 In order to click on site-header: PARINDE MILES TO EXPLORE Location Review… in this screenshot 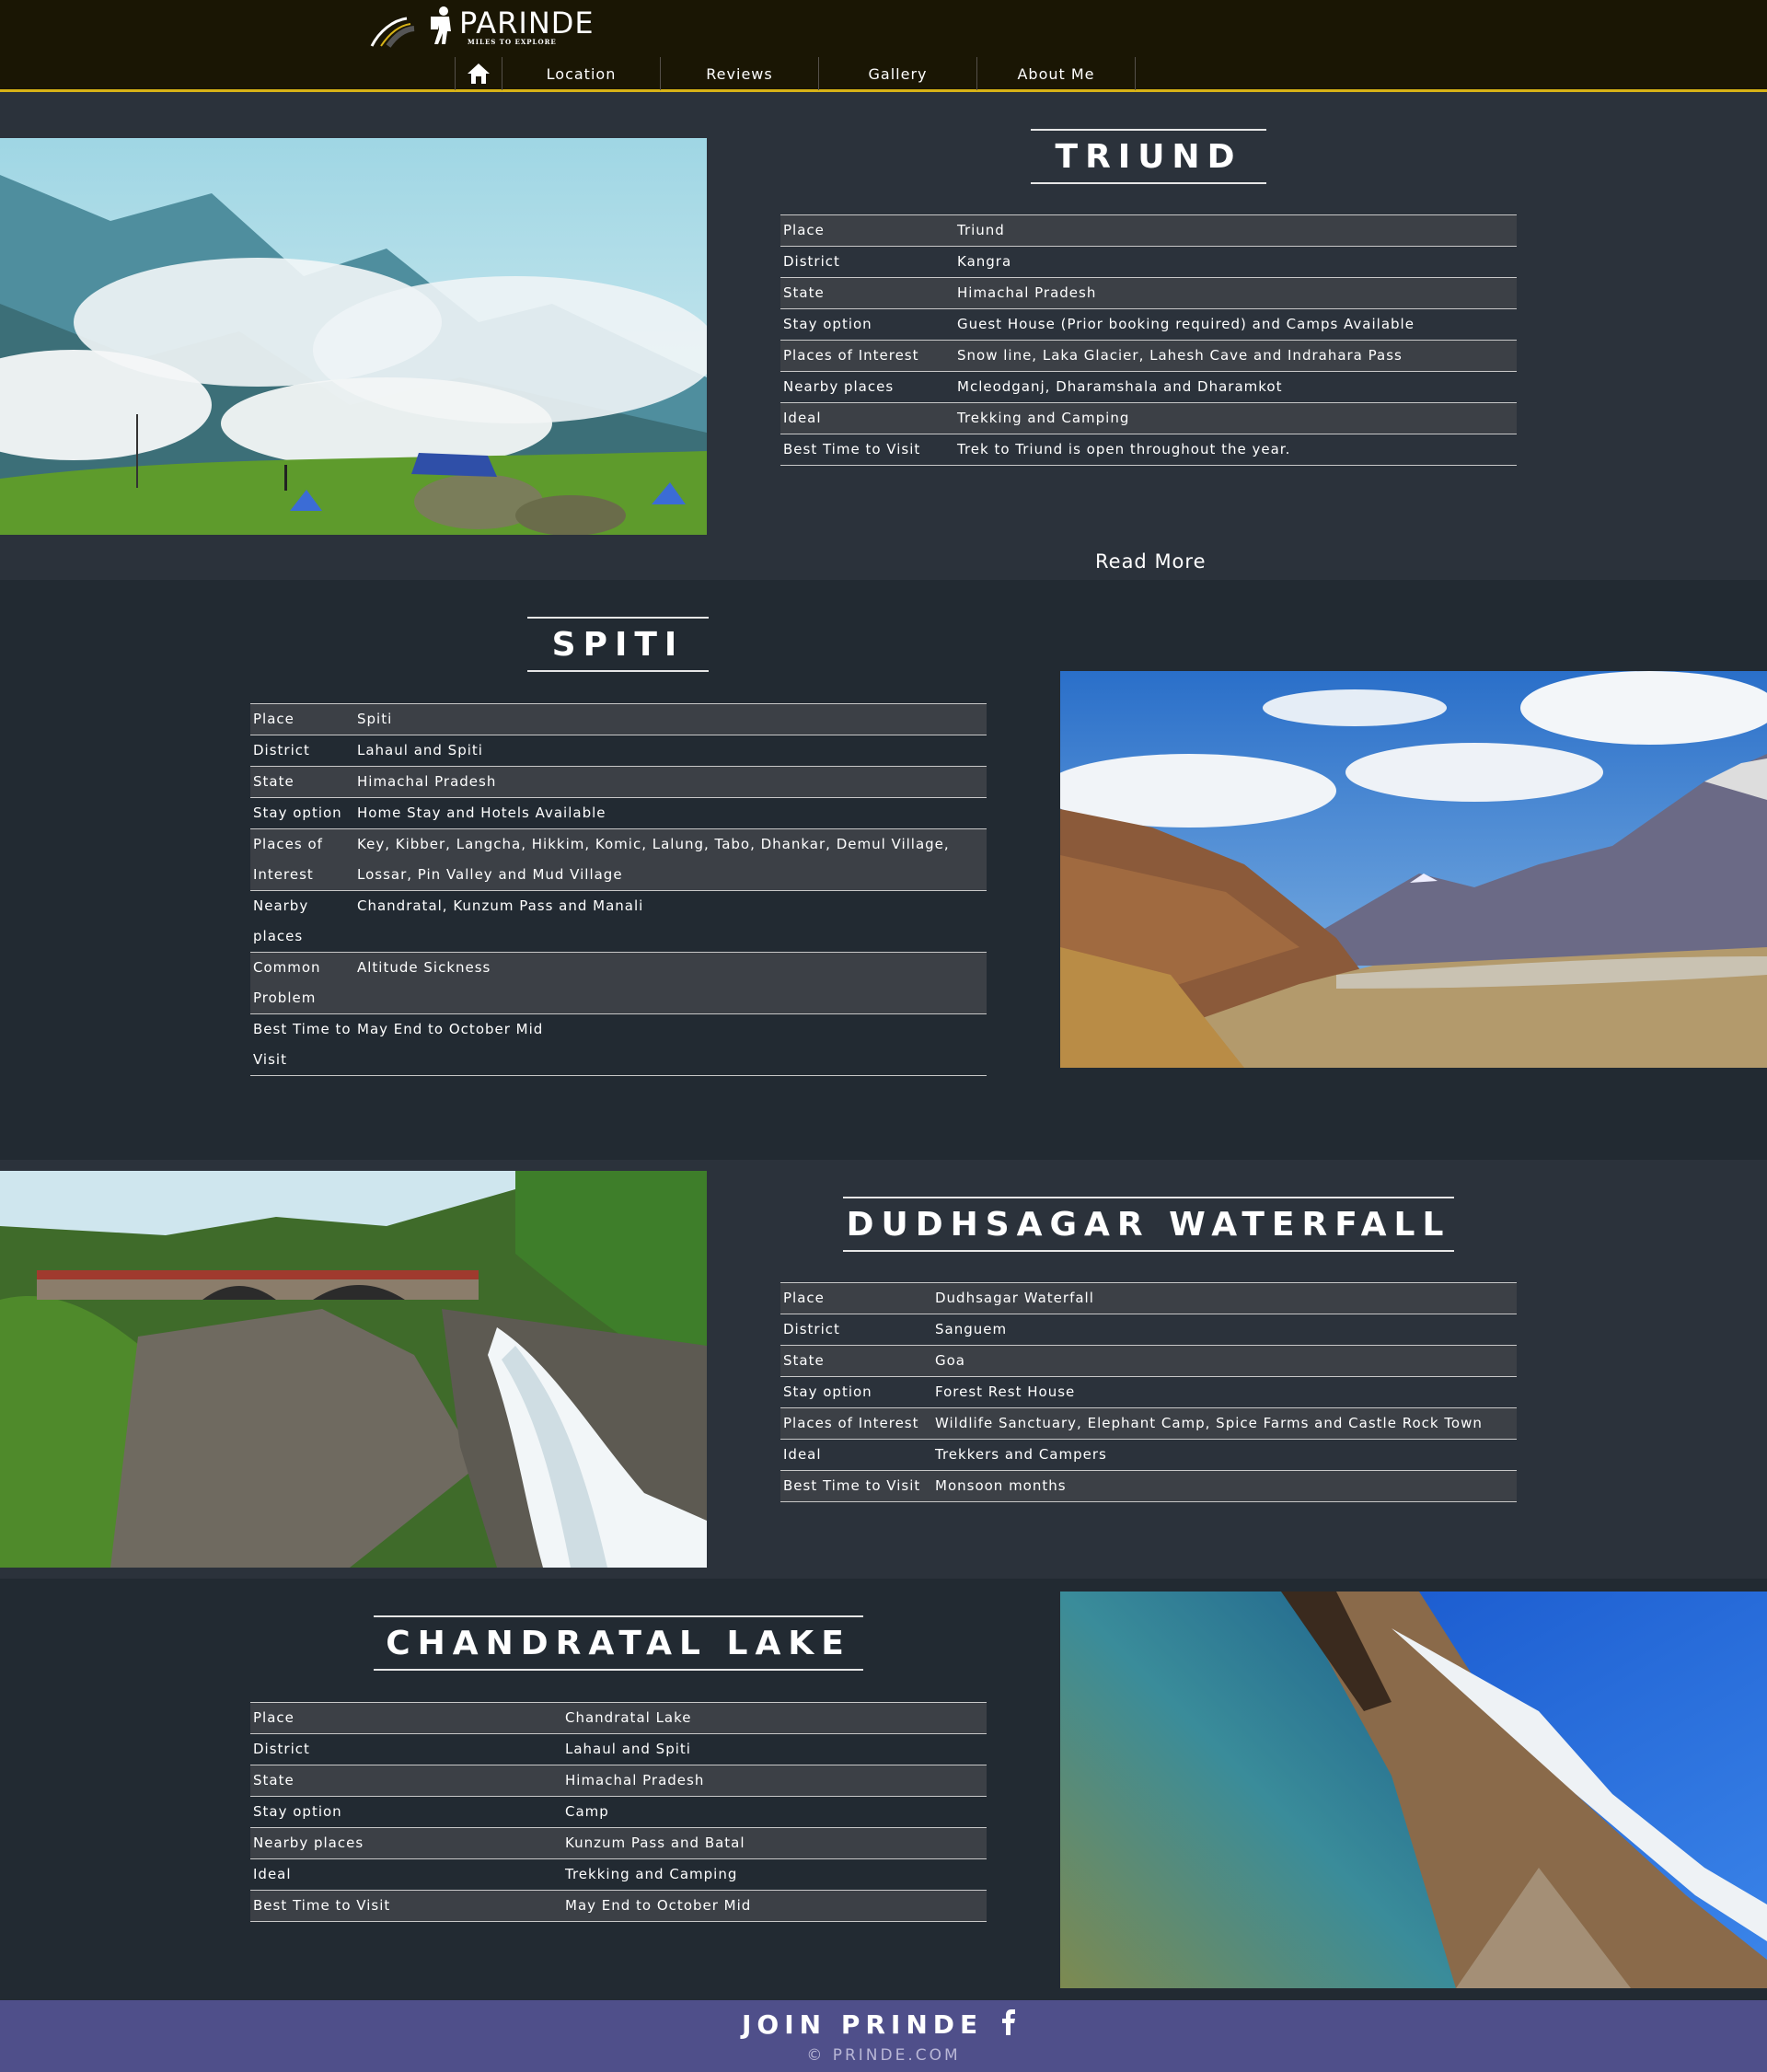, I will do `click(883, 46)`.